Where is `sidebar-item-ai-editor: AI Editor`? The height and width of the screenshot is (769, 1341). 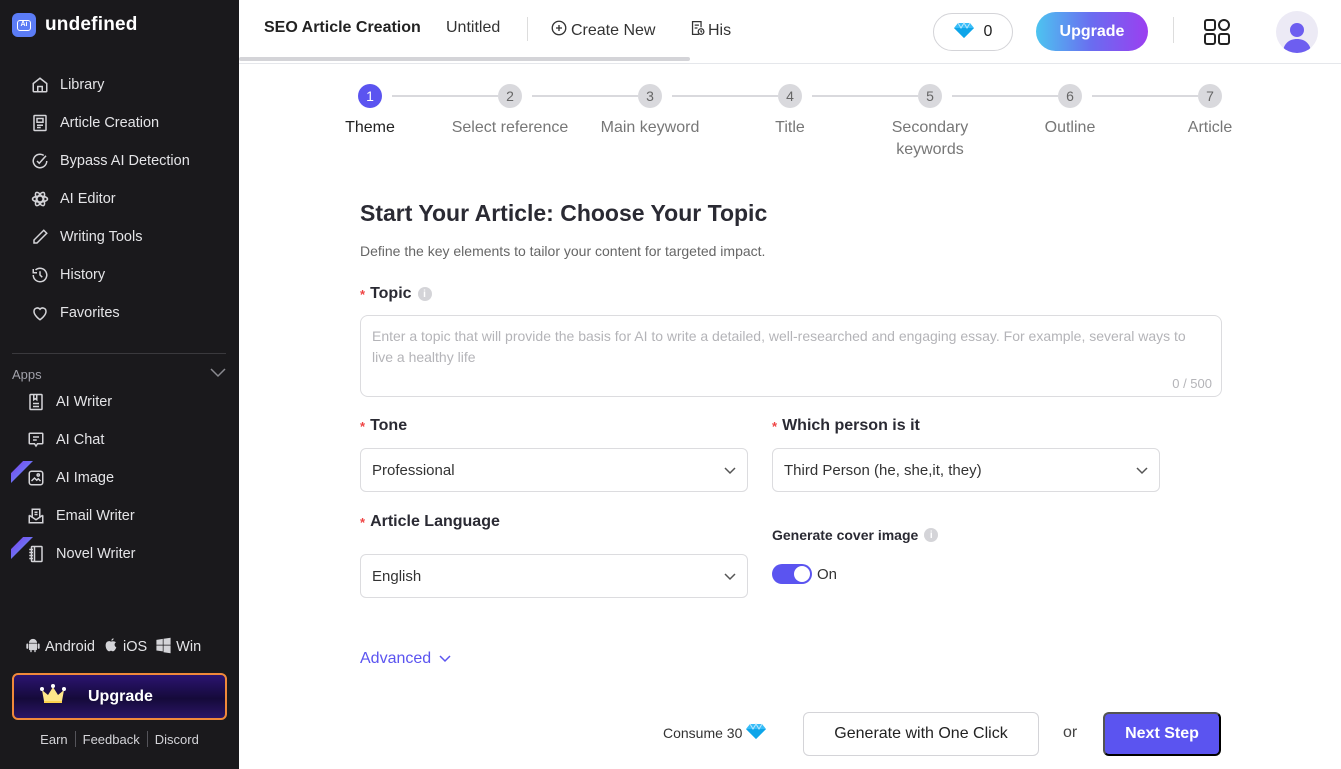
sidebar-item-ai-editor: AI Editor is located at coordinates (119, 199).